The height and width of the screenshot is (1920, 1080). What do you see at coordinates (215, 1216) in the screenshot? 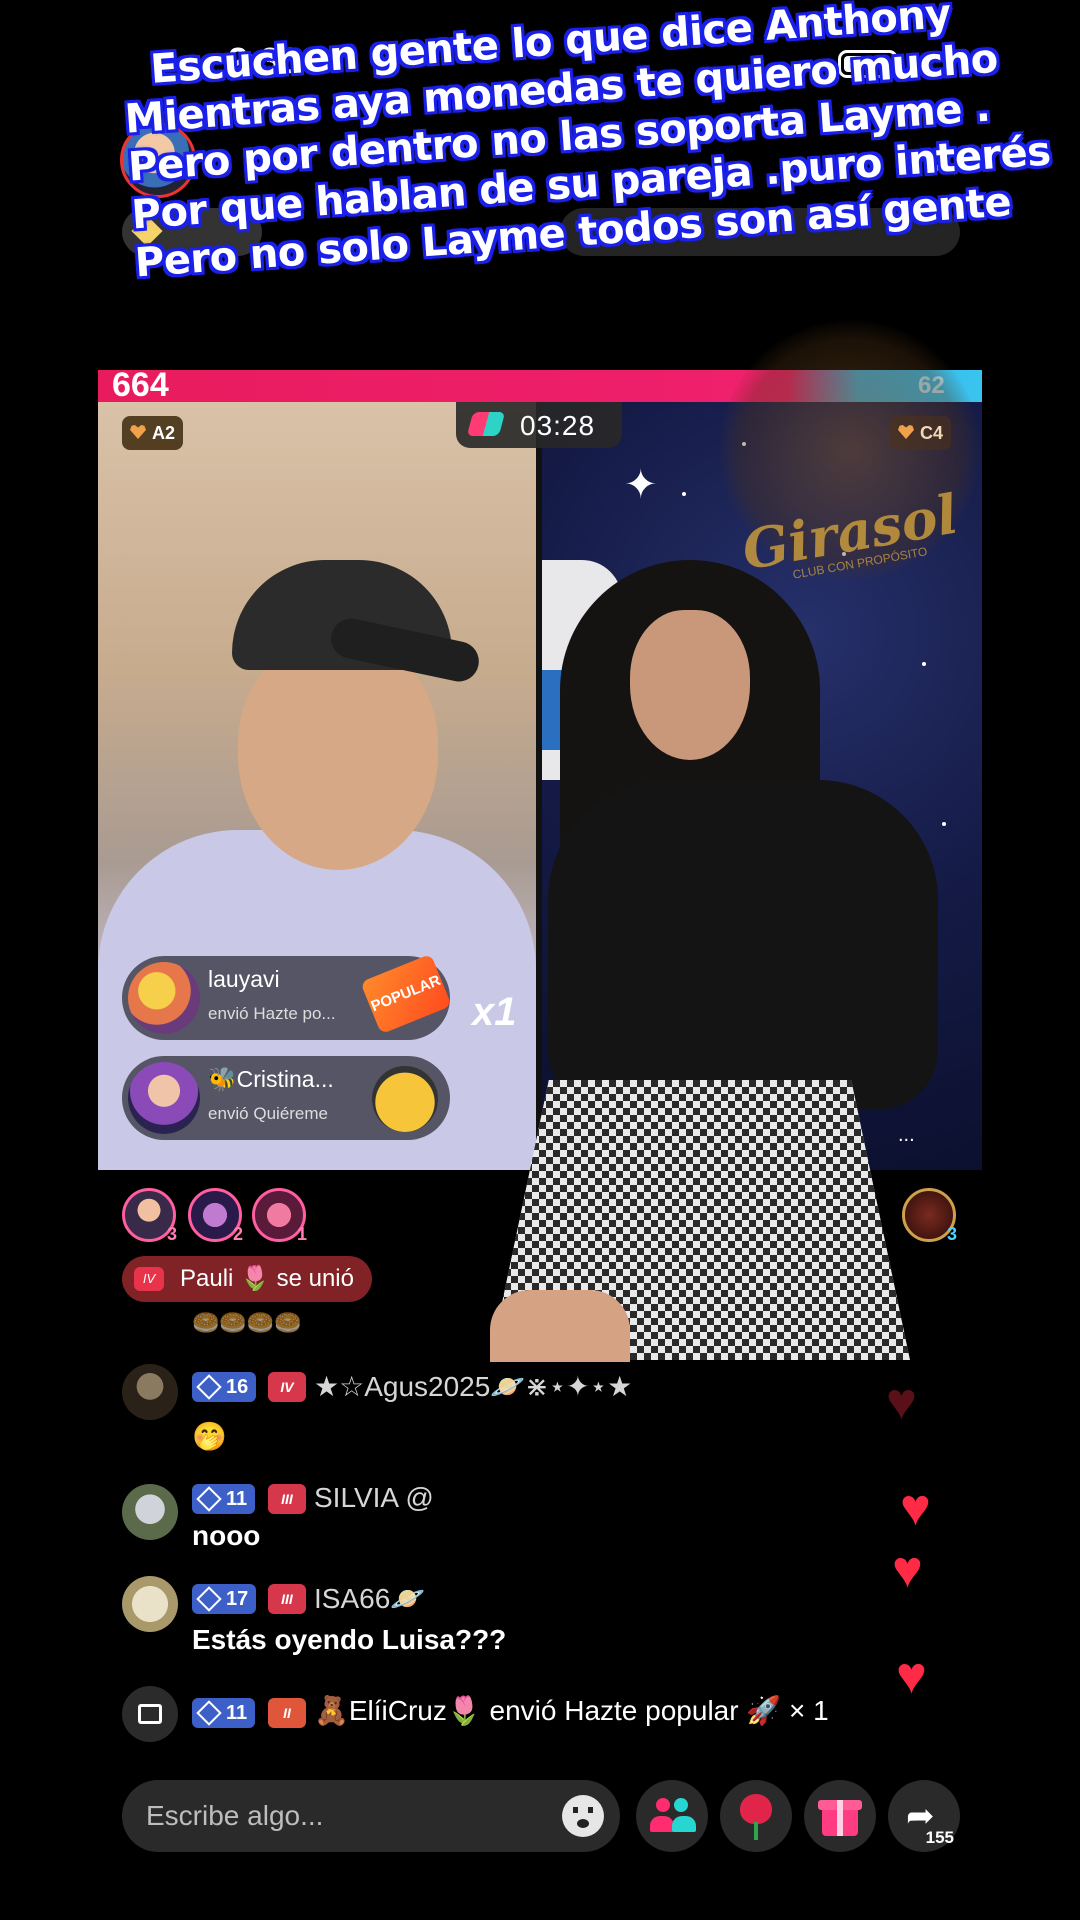
I see `top-gifter-avatar: 2` at bounding box center [215, 1216].